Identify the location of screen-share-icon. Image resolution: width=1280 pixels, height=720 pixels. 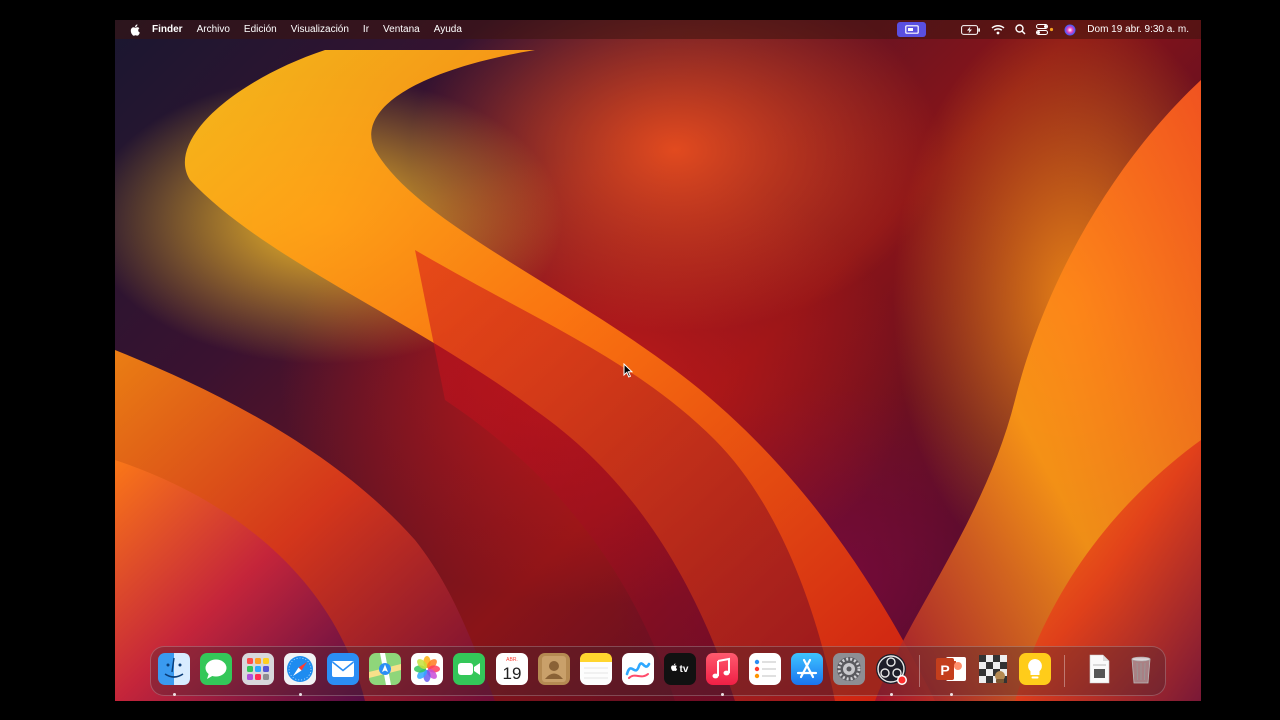
(912, 29).